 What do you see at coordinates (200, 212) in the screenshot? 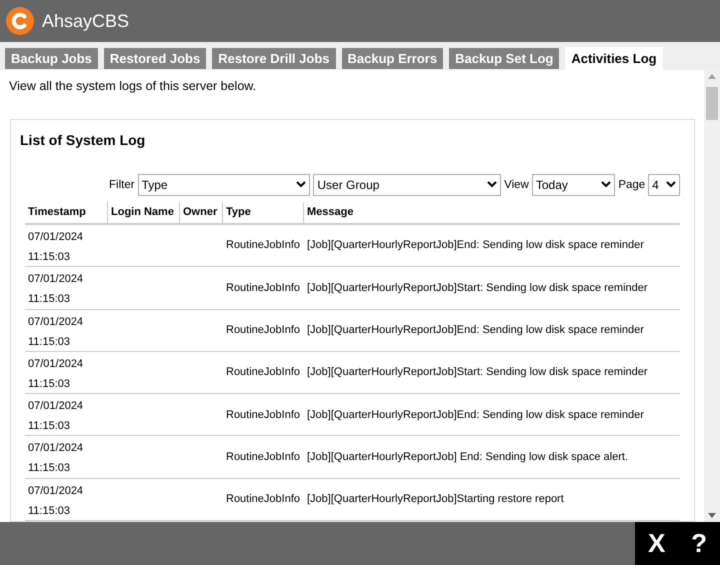
I see `column-header: Owner` at bounding box center [200, 212].